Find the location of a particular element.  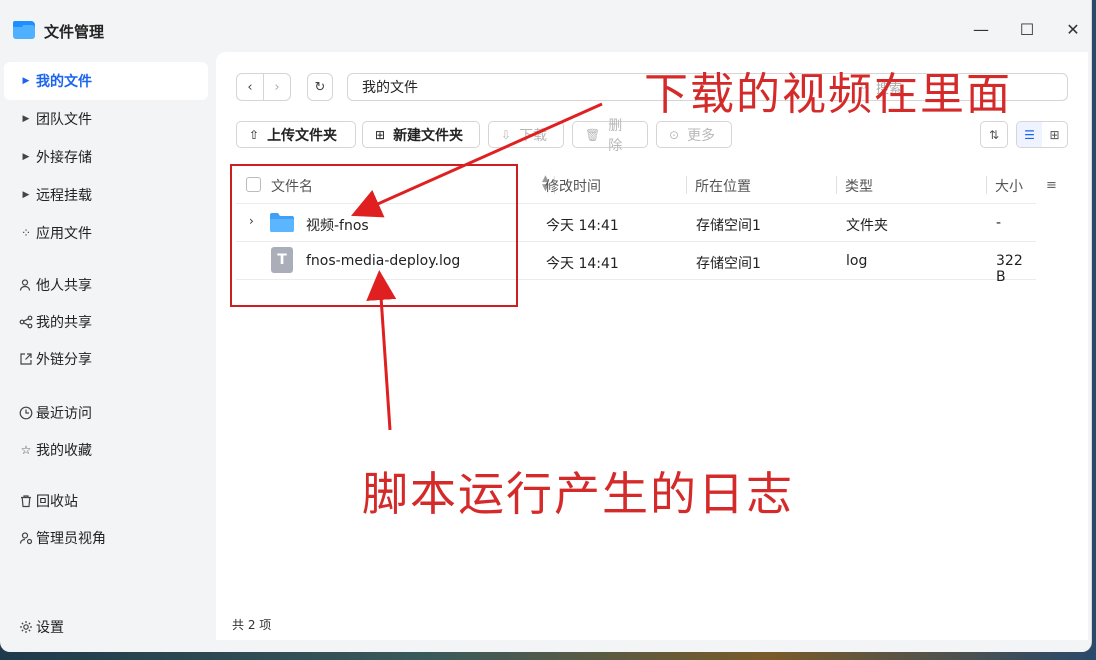

maximize-button: ☐ is located at coordinates (1027, 29).